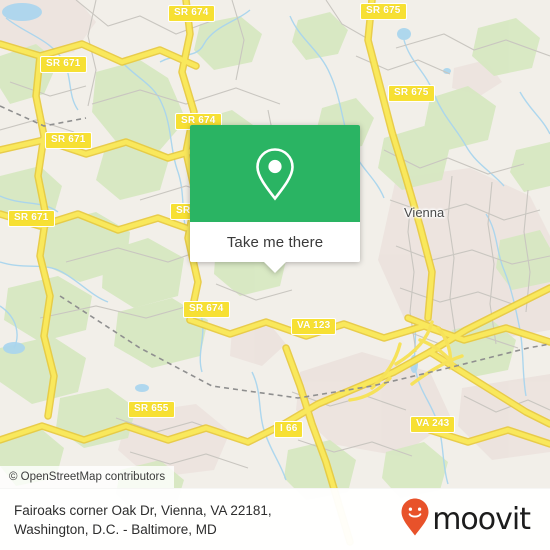  Describe the element at coordinates (424, 212) in the screenshot. I see `place-label-vienna: Vienna` at that location.